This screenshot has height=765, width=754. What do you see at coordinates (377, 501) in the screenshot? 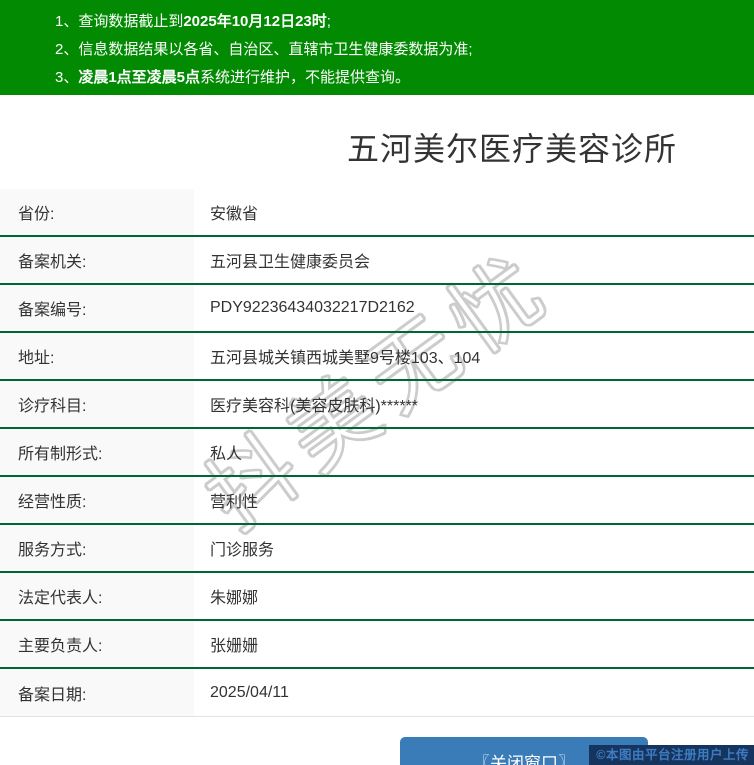
I see `table-row: 经营性质: 营利性` at bounding box center [377, 501].